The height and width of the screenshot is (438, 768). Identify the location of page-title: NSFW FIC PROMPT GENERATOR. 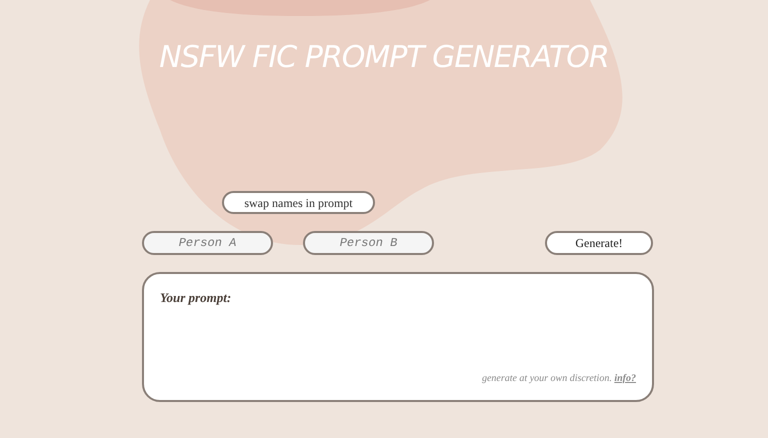
(384, 58).